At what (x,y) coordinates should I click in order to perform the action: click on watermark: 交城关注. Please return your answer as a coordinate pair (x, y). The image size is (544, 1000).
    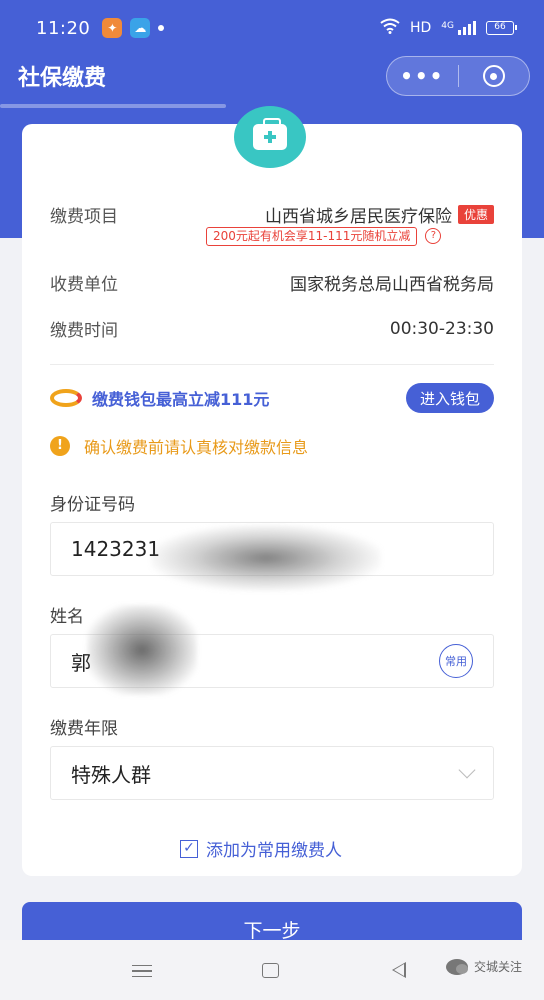
    Looking at the image, I should click on (484, 966).